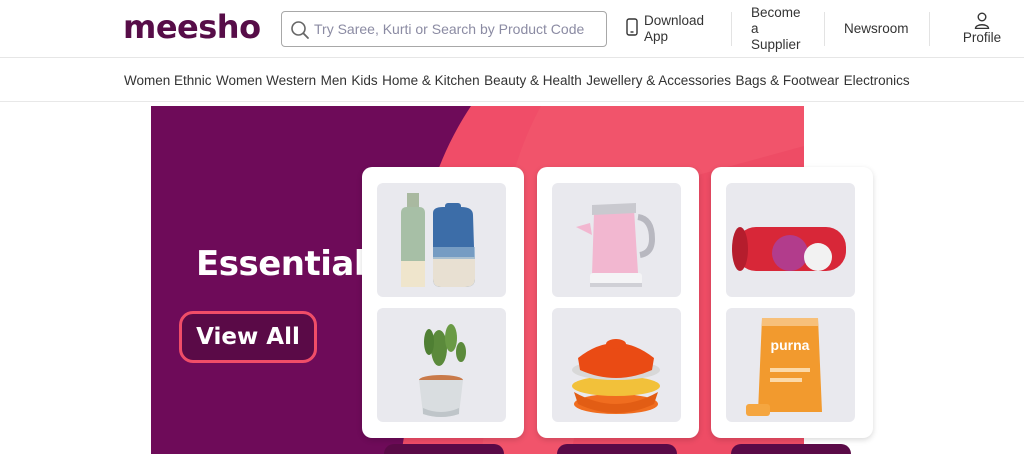 This screenshot has width=1024, height=454. Describe the element at coordinates (658, 80) in the screenshot. I see `category-jewellery-accessories: Jewellery & Accessories` at that location.